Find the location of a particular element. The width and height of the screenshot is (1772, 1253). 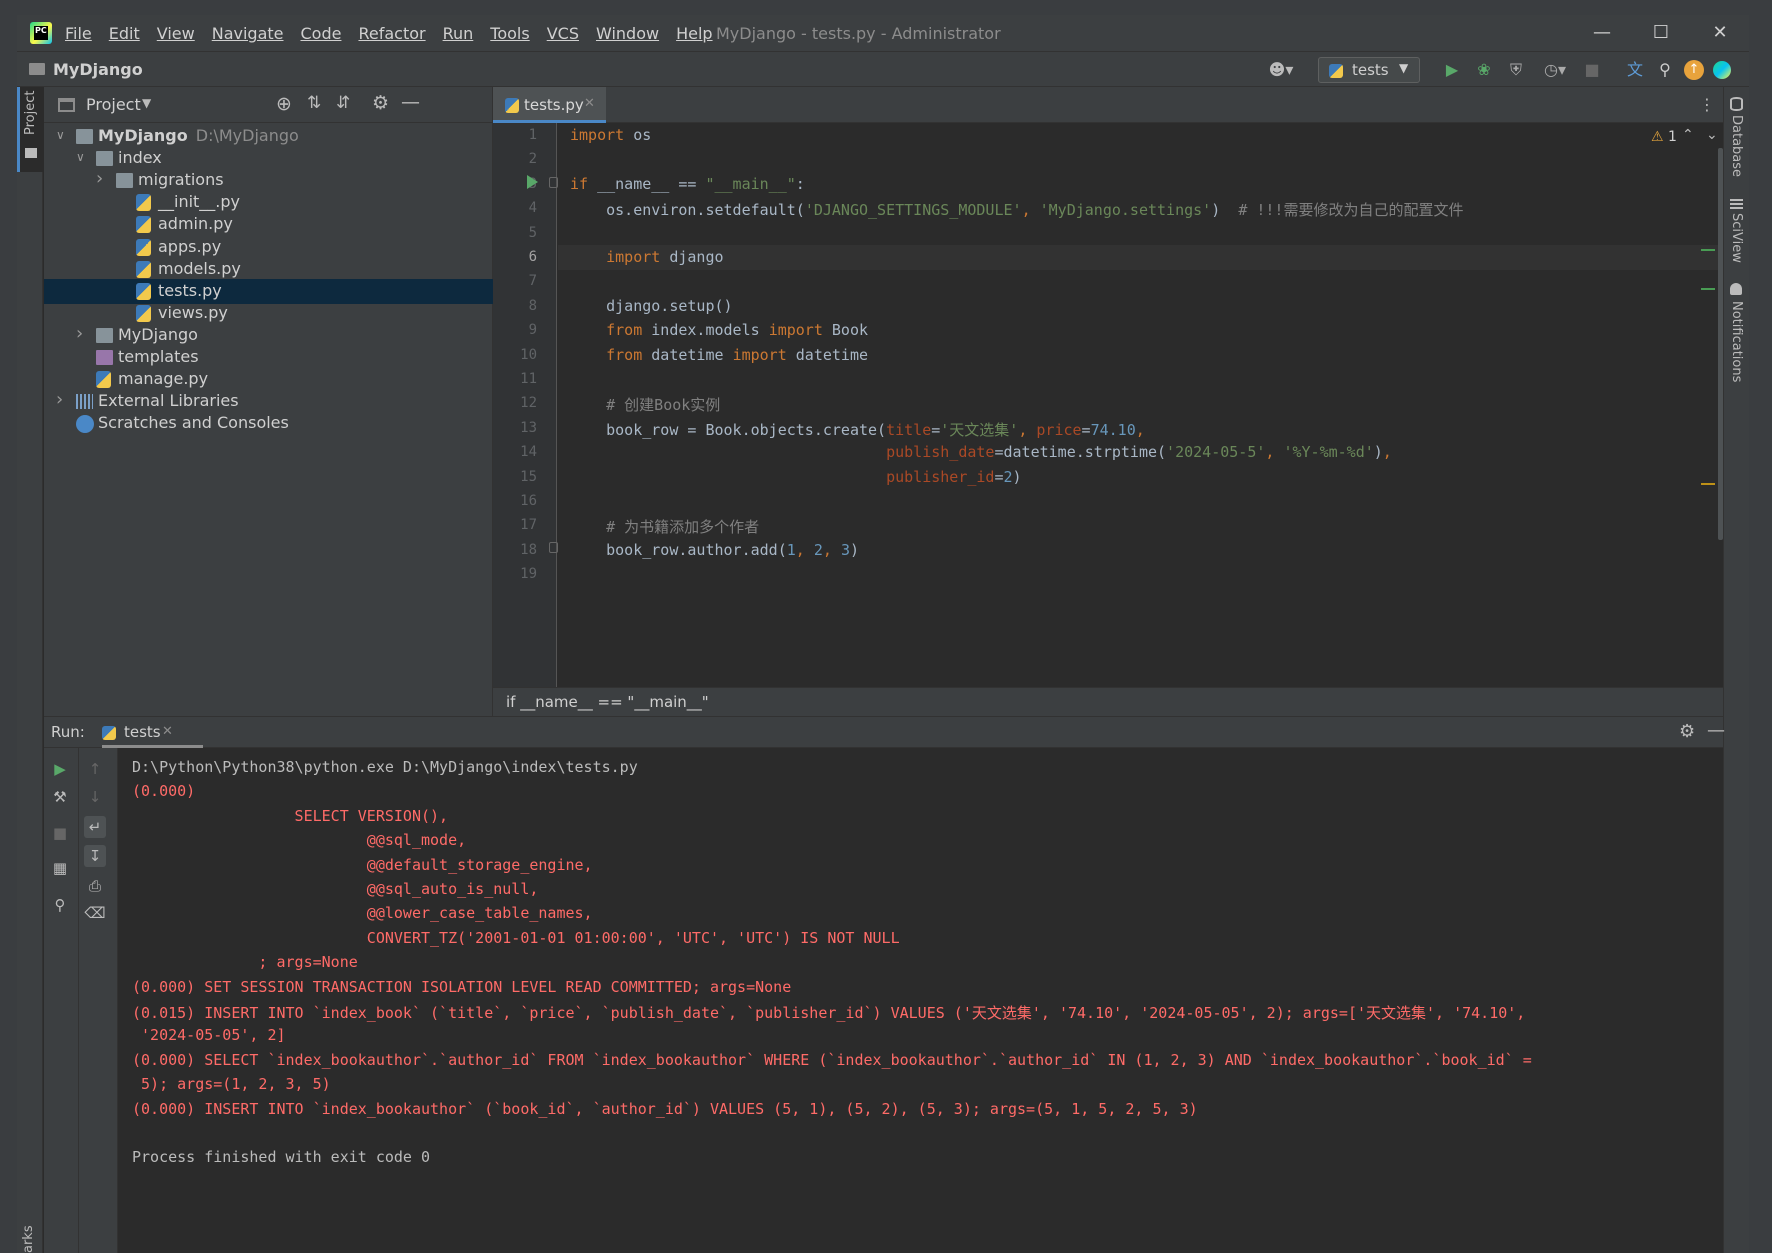

soft-wrap-icon: ↵ is located at coordinates (95, 827).